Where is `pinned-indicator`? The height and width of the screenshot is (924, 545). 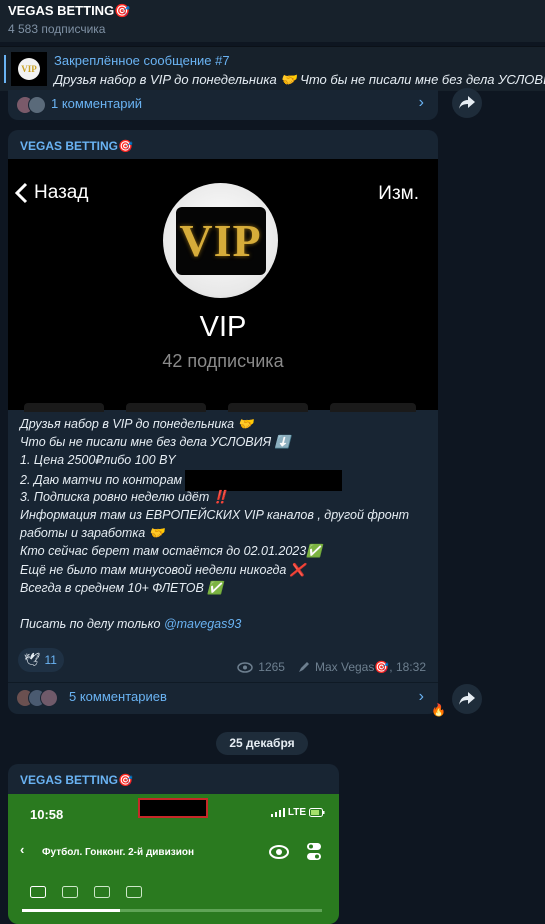
pinned-indicator is located at coordinates (5, 69).